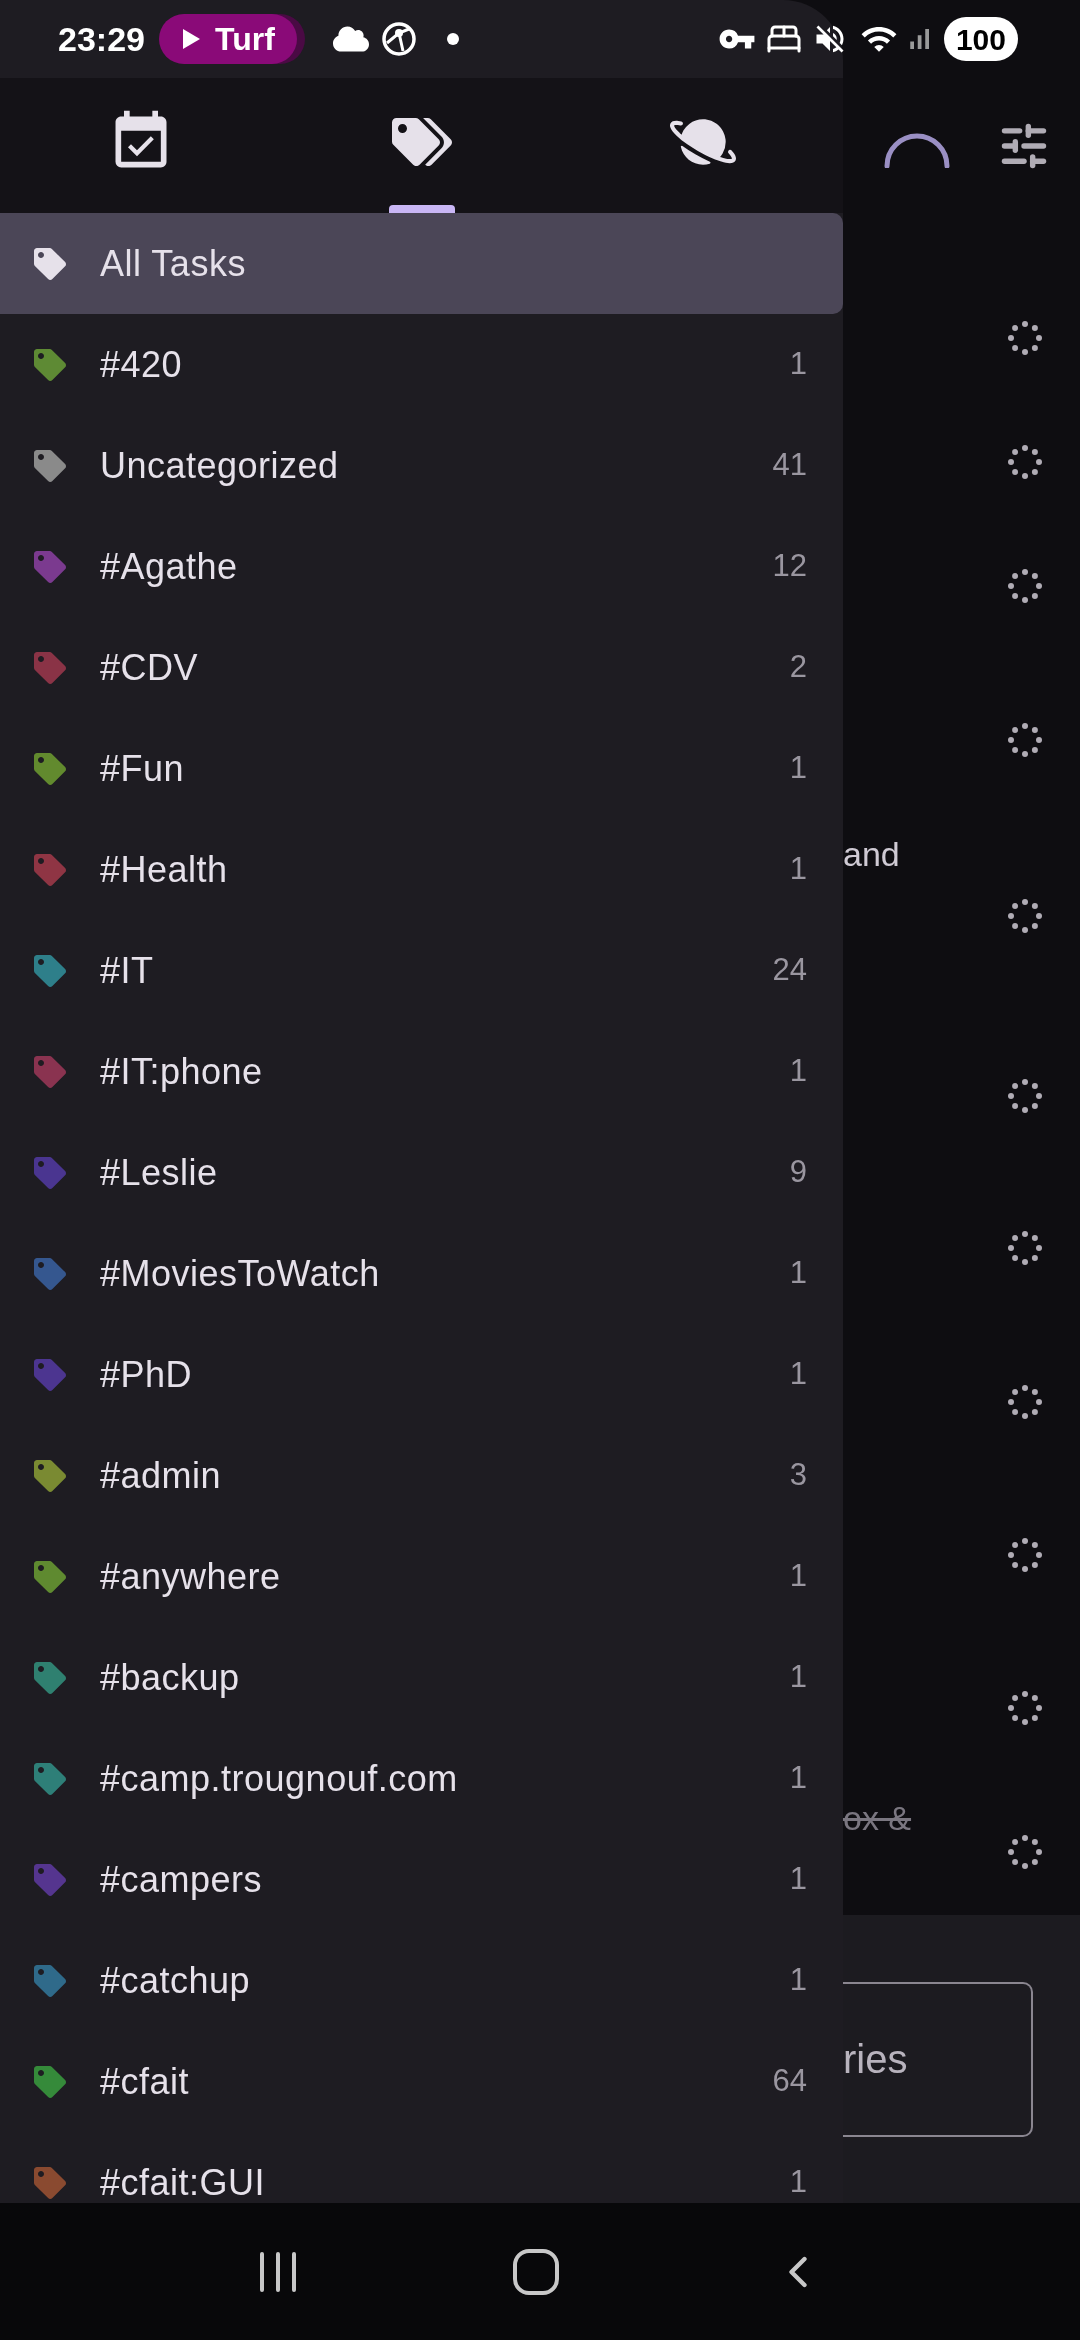  I want to click on tag-list-item: All Tasks, so click(421, 263).